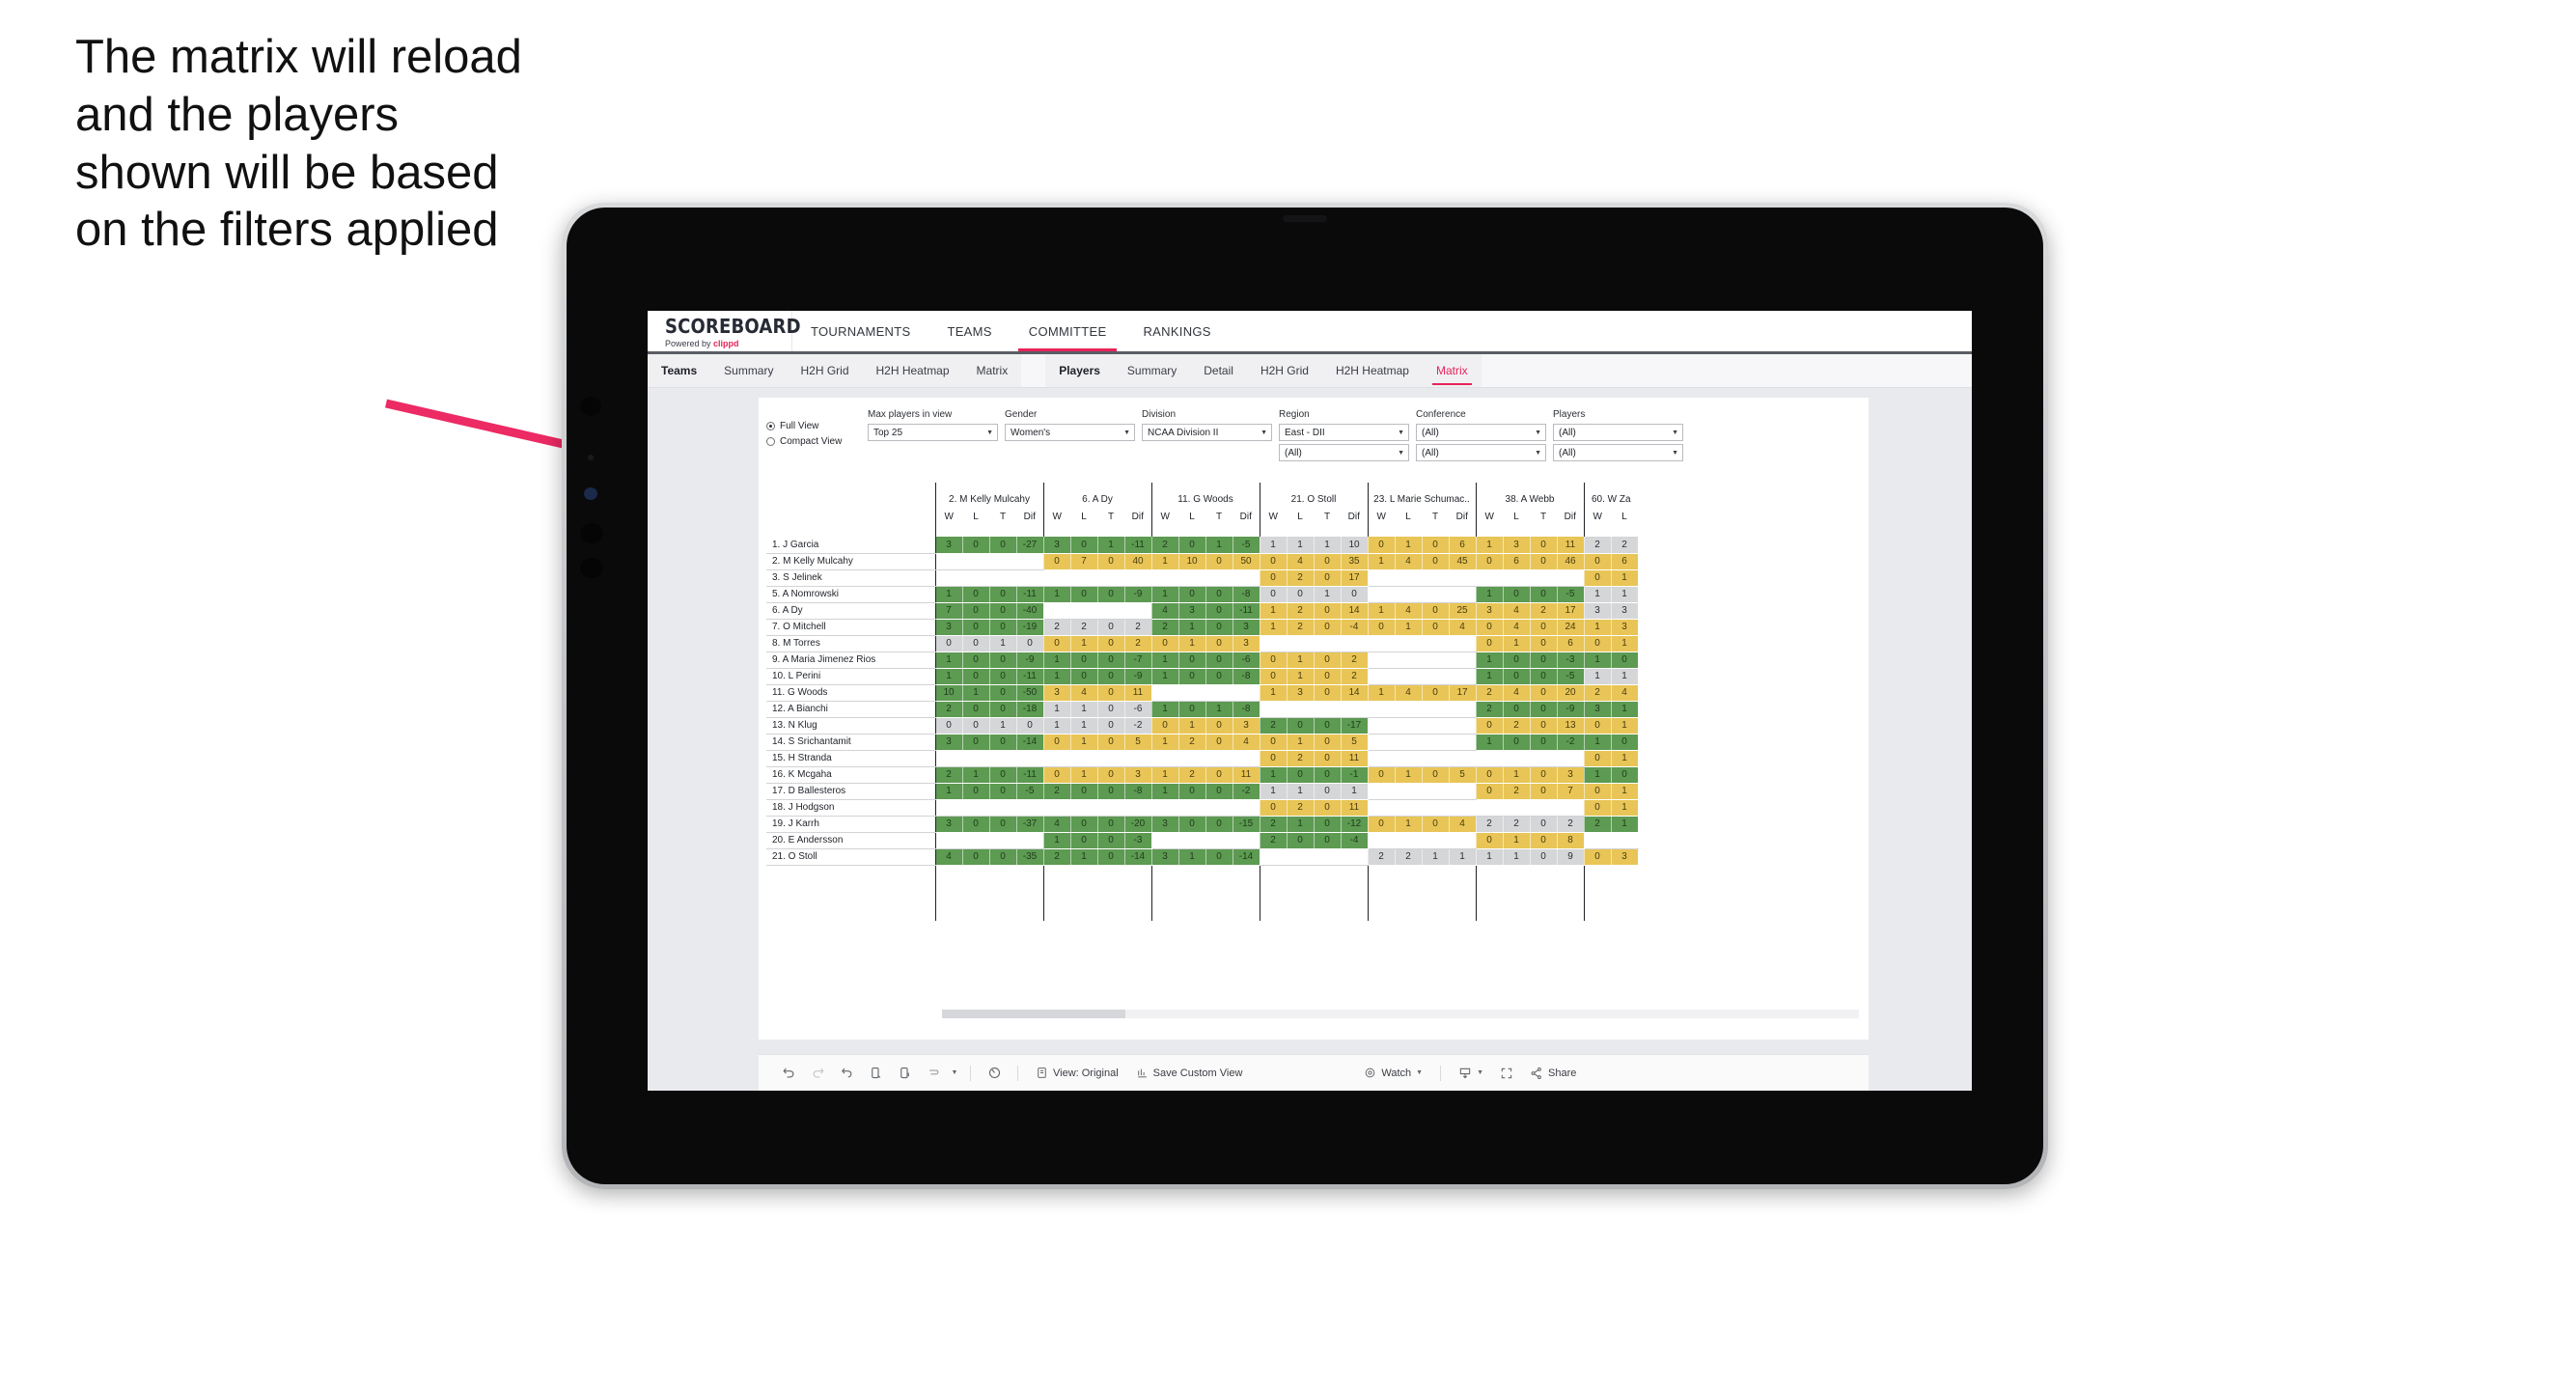 The height and width of the screenshot is (1386, 2576). I want to click on filter-division-select: NCAA Division II ▼, so click(1207, 432).